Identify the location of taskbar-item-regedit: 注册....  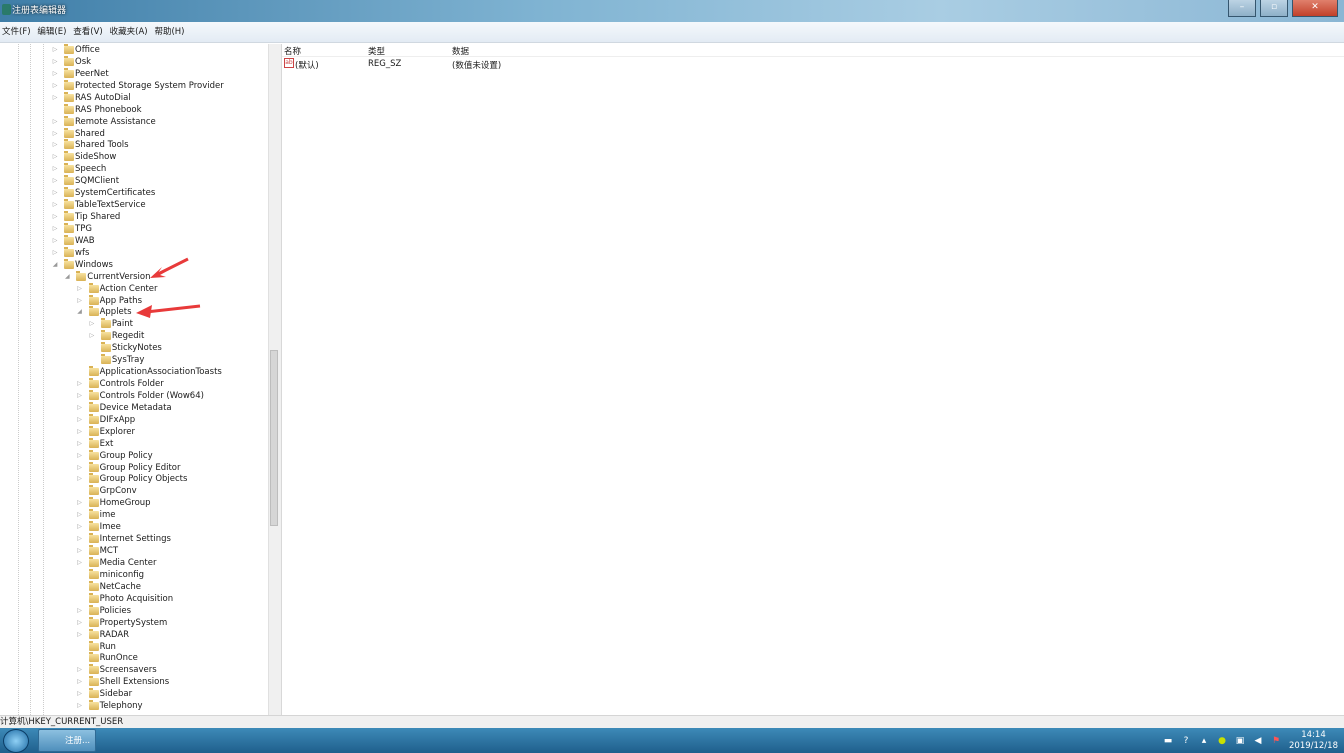
(67, 740).